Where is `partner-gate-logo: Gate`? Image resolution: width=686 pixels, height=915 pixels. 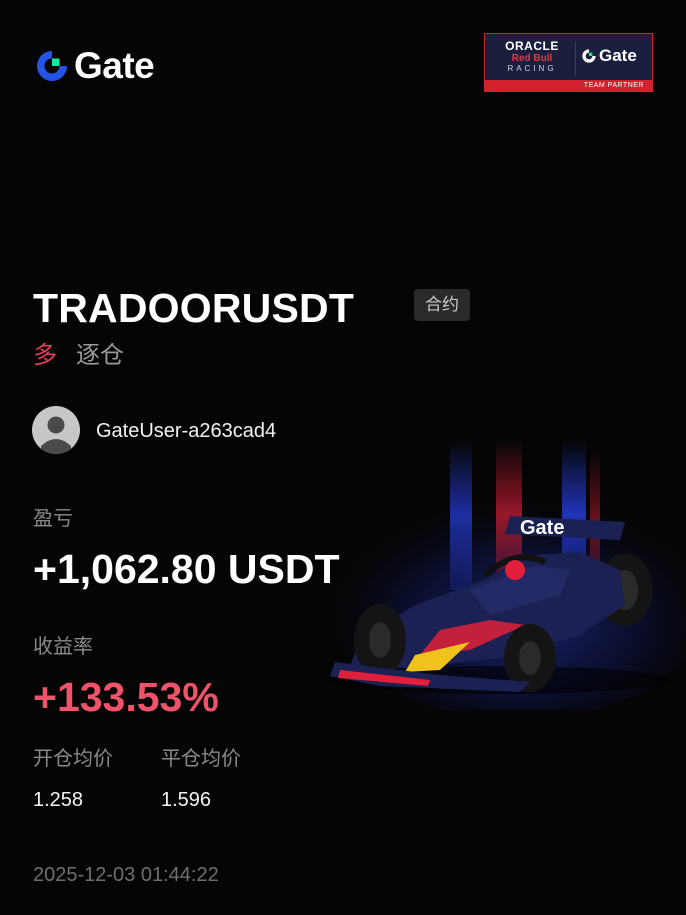
partner-gate-logo: Gate is located at coordinates (609, 56).